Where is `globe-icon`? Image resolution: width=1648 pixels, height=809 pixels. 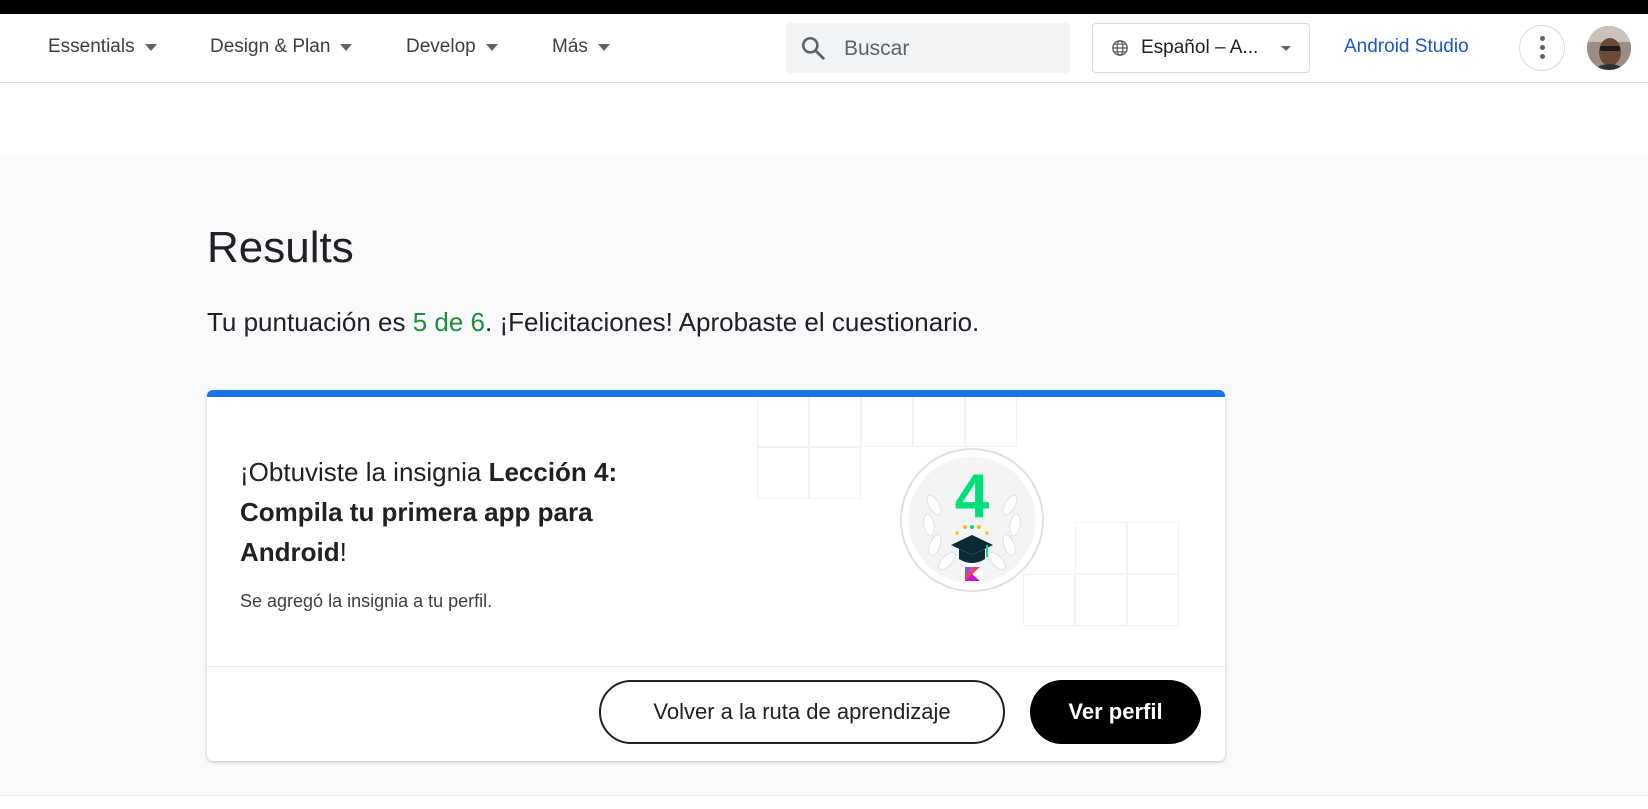 globe-icon is located at coordinates (1120, 48).